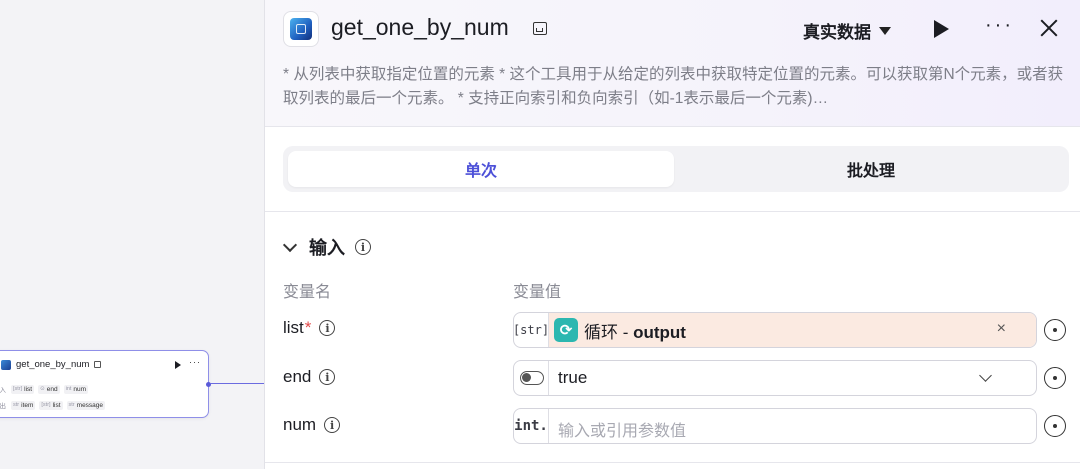 The width and height of the screenshot is (1080, 469). I want to click on num-placeholder: 输入或引用参数值, so click(622, 431).